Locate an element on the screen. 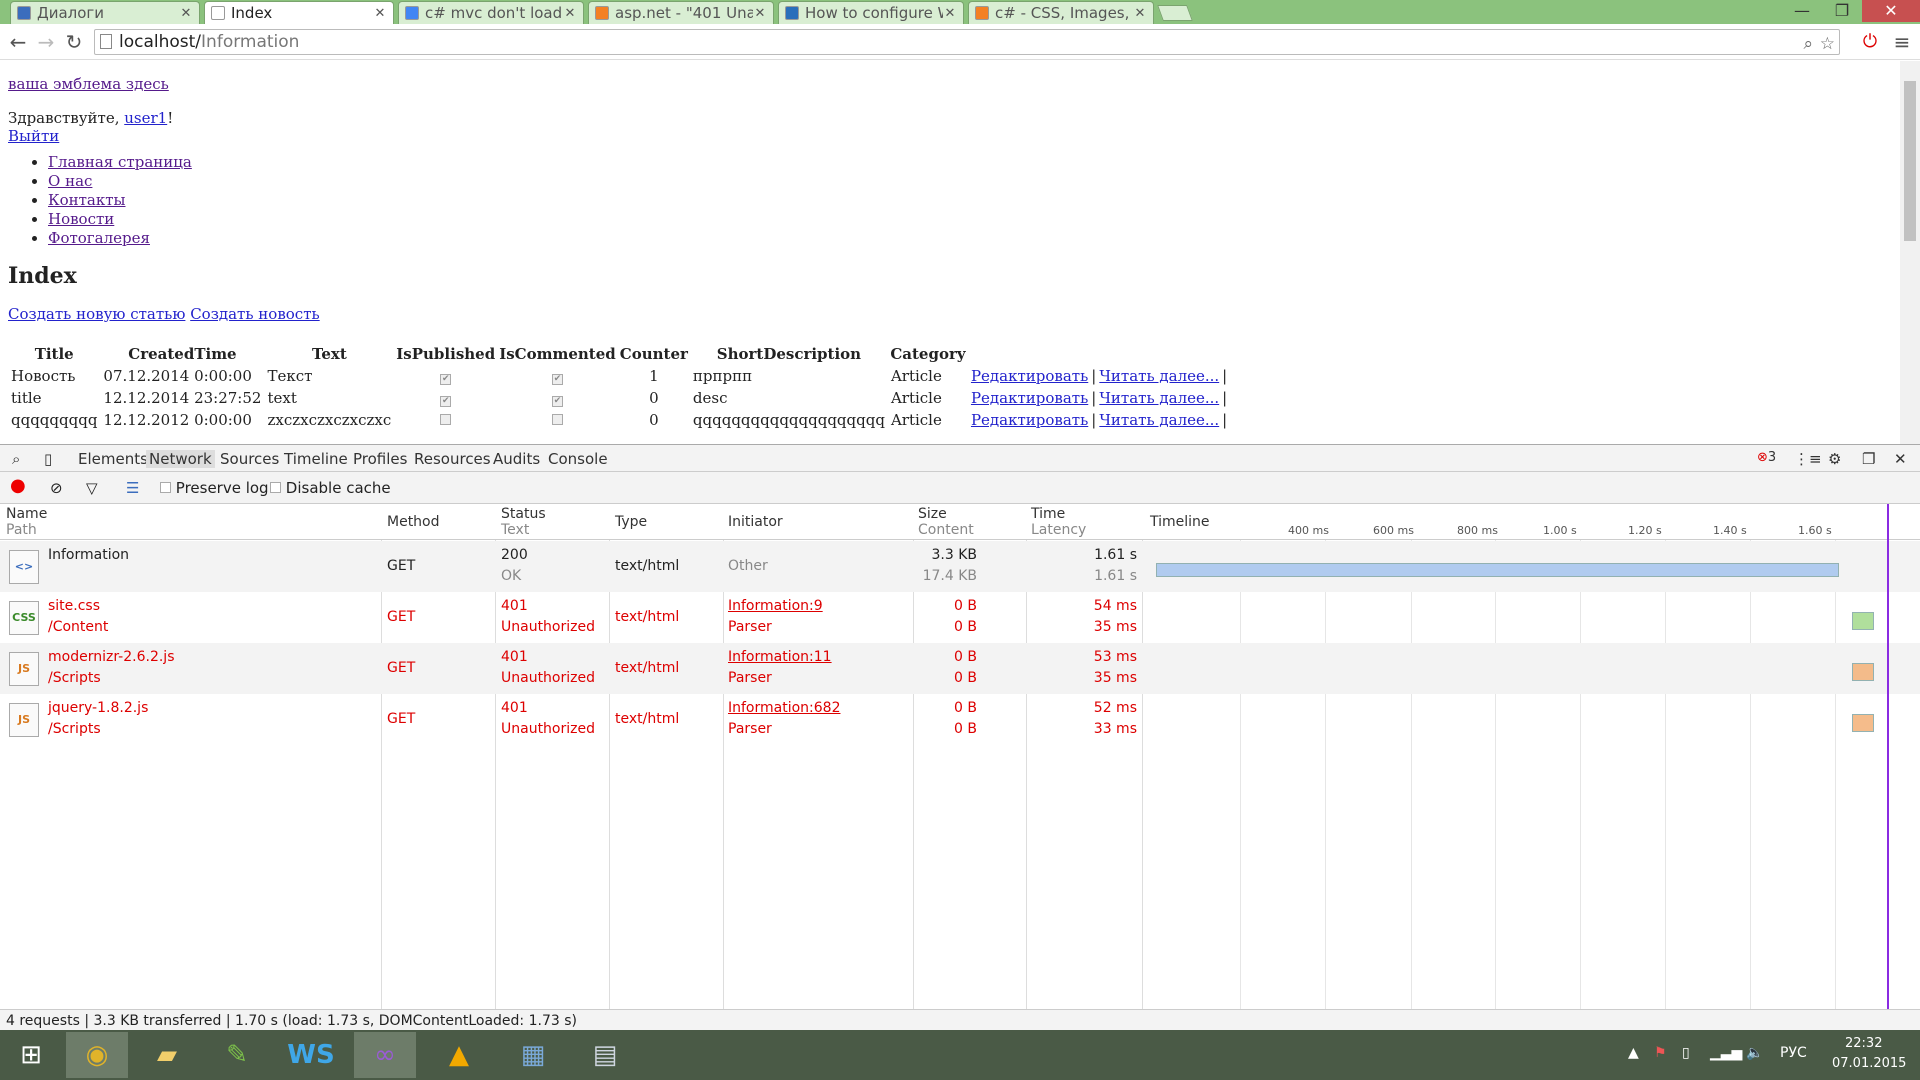 This screenshot has width=1920, height=1080. request-name: jquery-1.8.2.js/Scripts is located at coordinates (98, 719).